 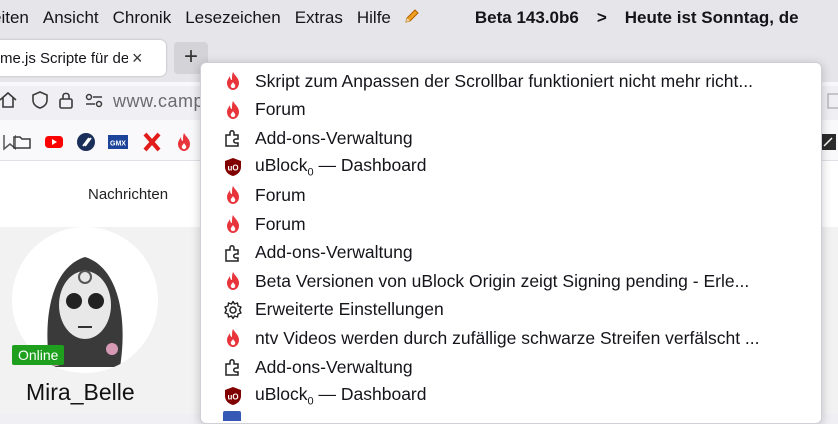 I want to click on svg-text: GMX, so click(x=118, y=144).